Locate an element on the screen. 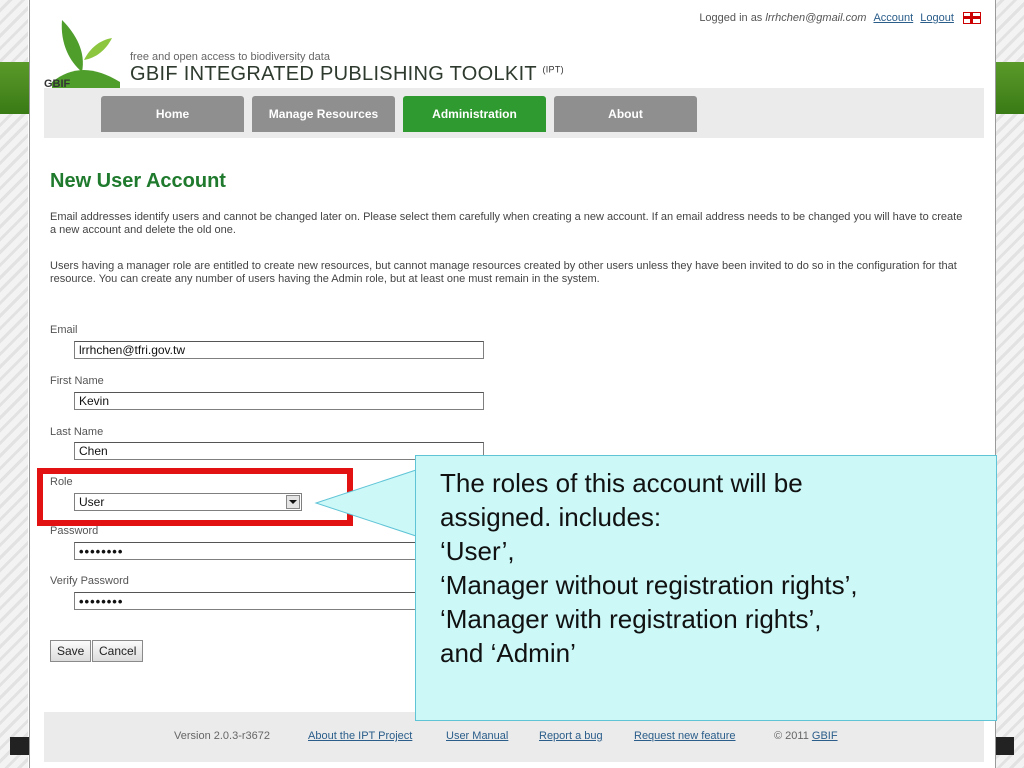  version-text: Version 2.0.3-r3672 is located at coordinates (222, 736).